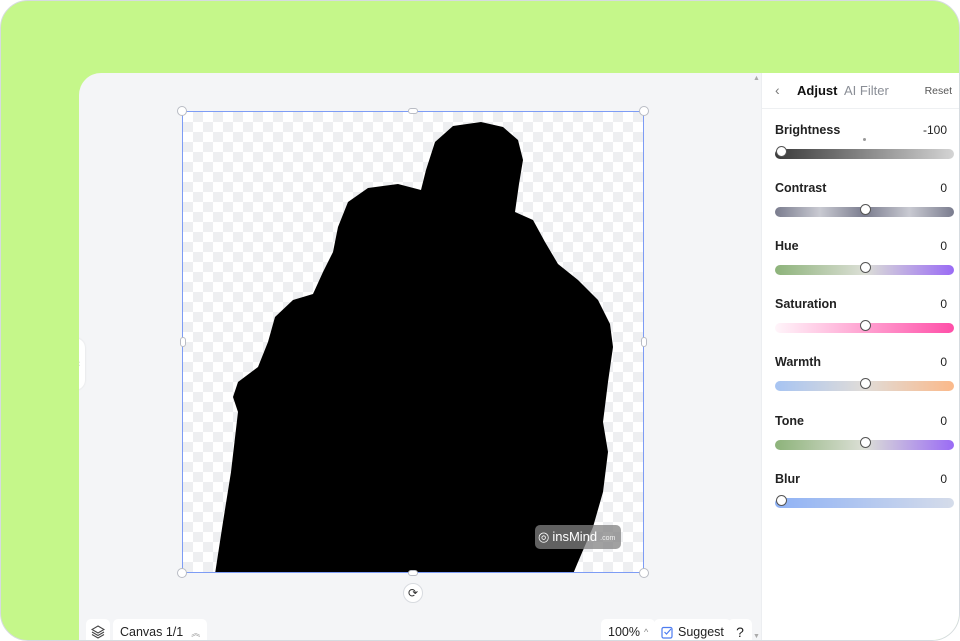  What do you see at coordinates (196, 632) in the screenshot?
I see `chevron-up-double-icon: ︽` at bounding box center [196, 632].